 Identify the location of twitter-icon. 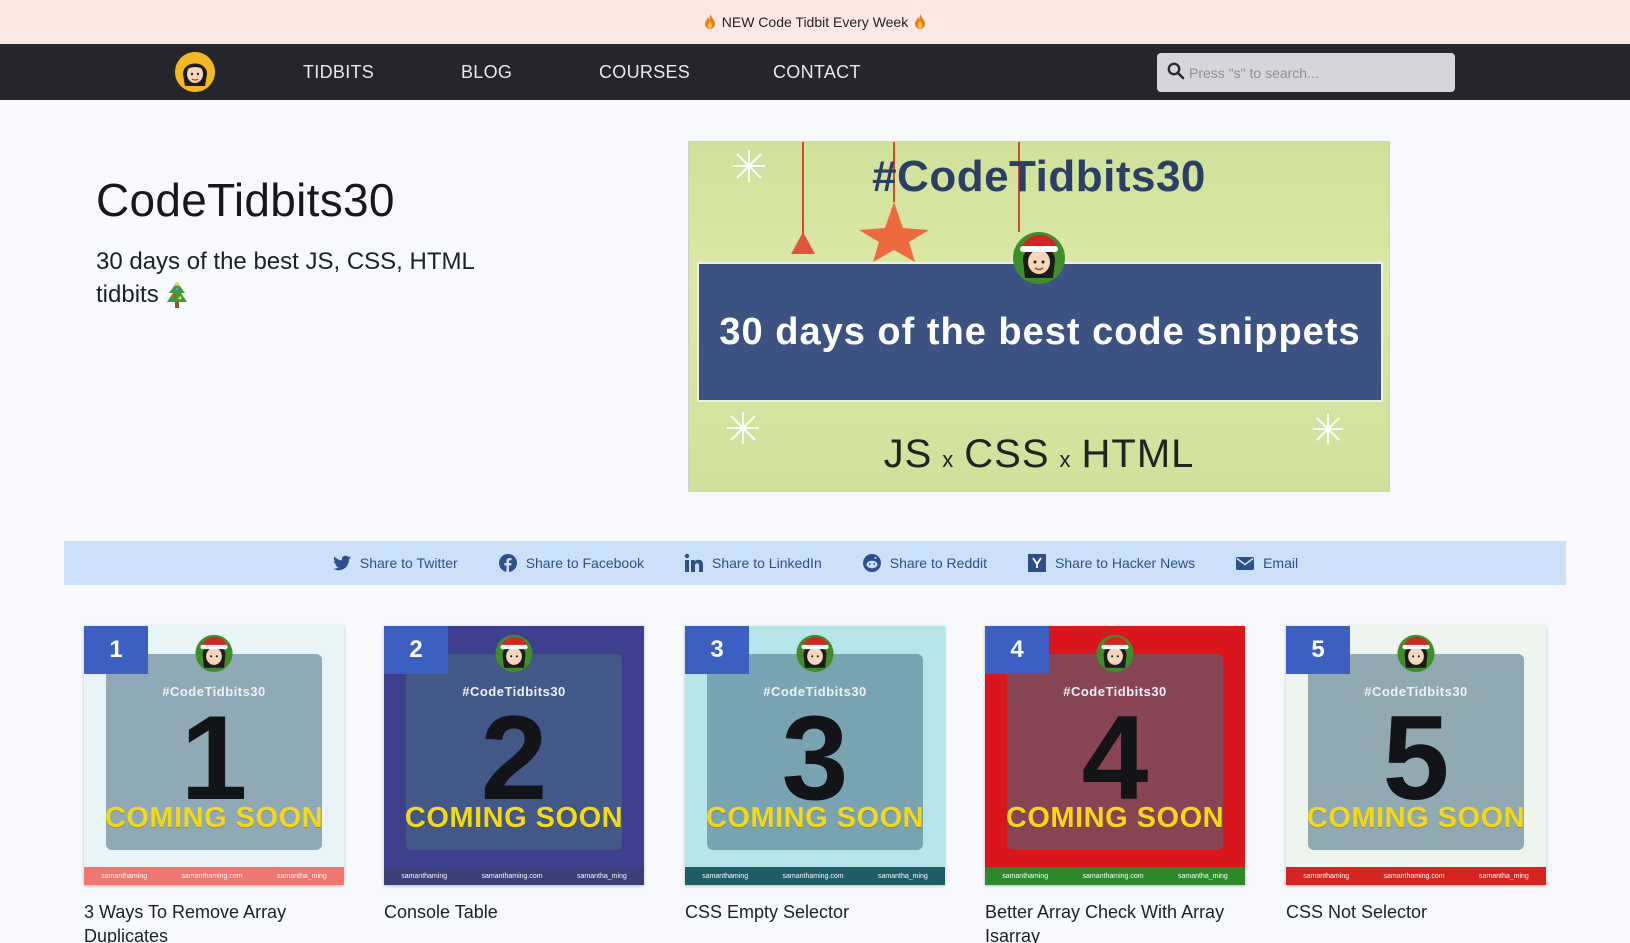
(341, 563).